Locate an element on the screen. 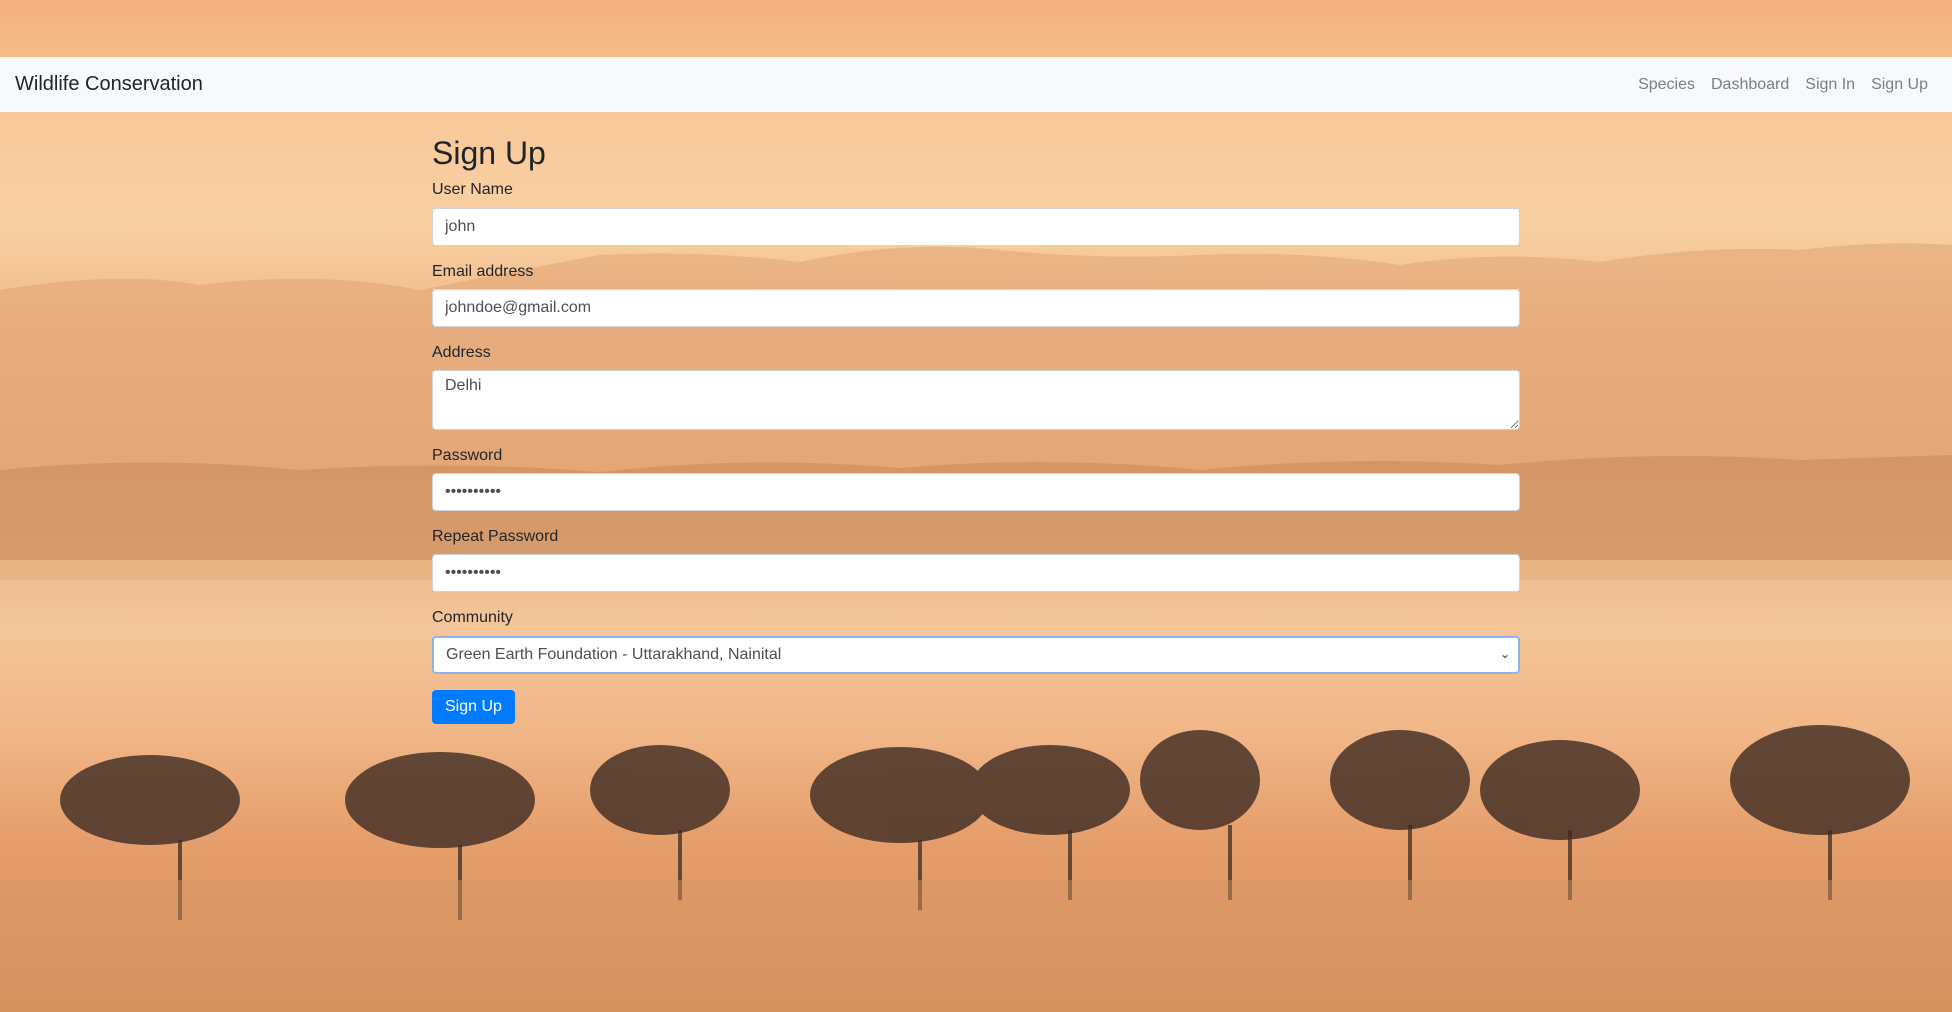 The height and width of the screenshot is (1012, 1952). repeat-password-label: Repeat Password is located at coordinates (495, 537).